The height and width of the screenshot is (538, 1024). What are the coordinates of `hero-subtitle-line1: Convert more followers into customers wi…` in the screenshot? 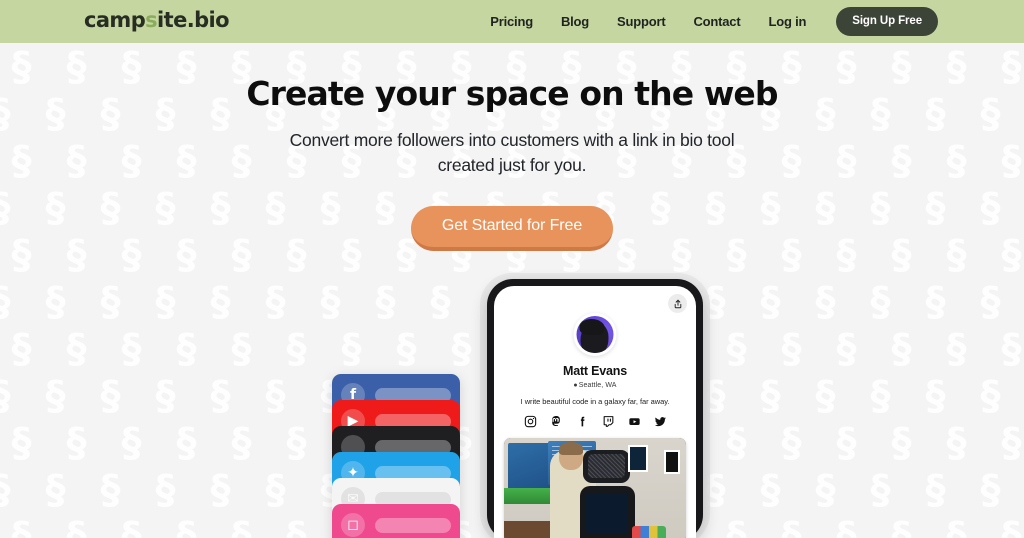 It's located at (512, 139).